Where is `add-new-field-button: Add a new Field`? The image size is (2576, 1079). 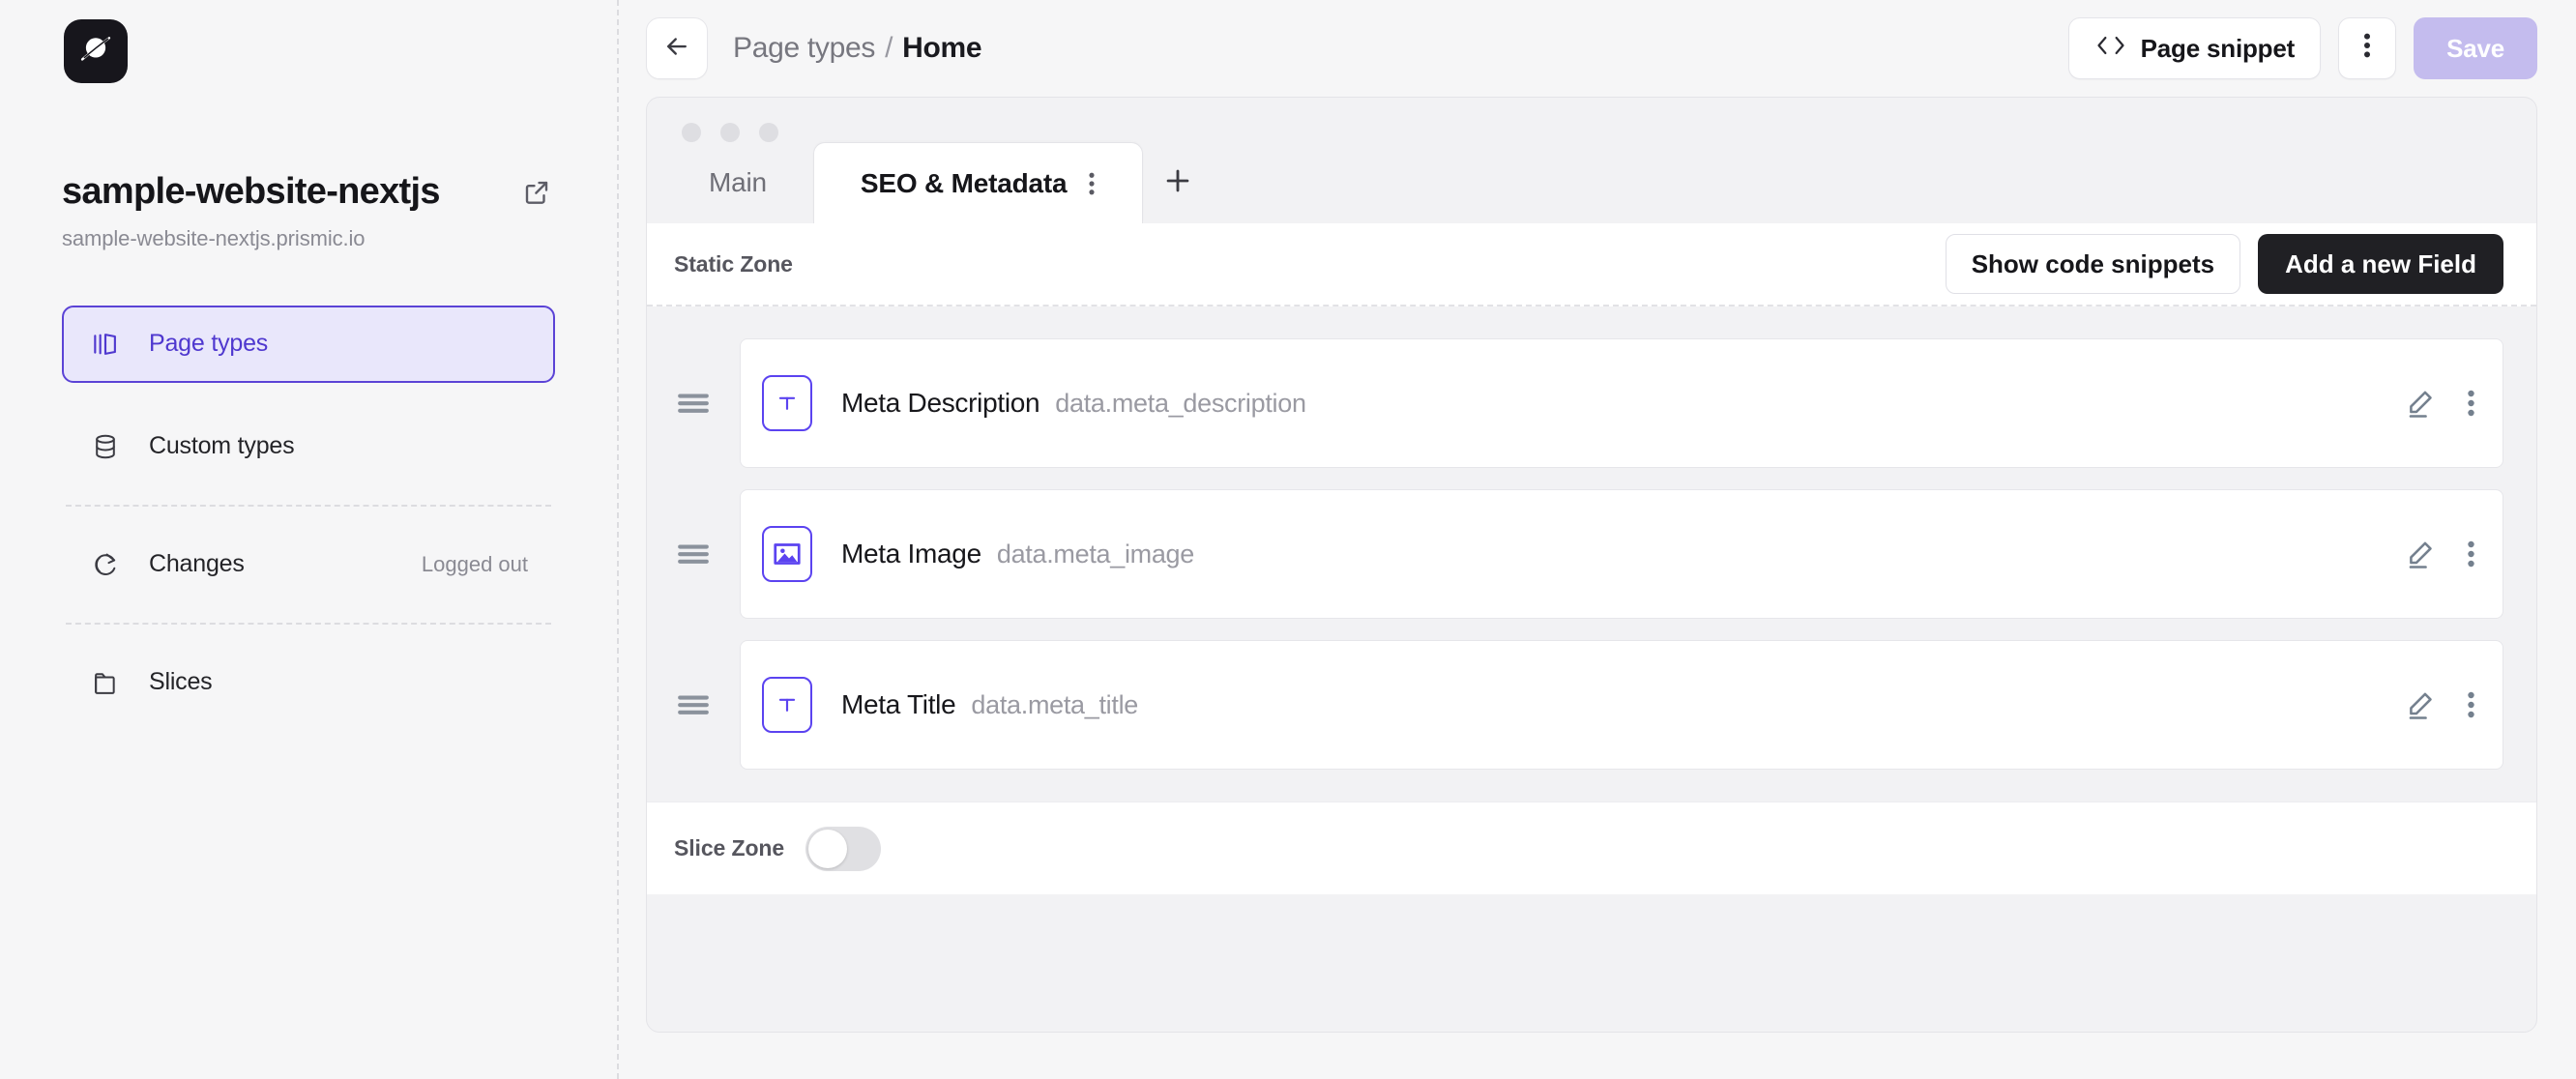 add-new-field-button: Add a new Field is located at coordinates (2380, 264).